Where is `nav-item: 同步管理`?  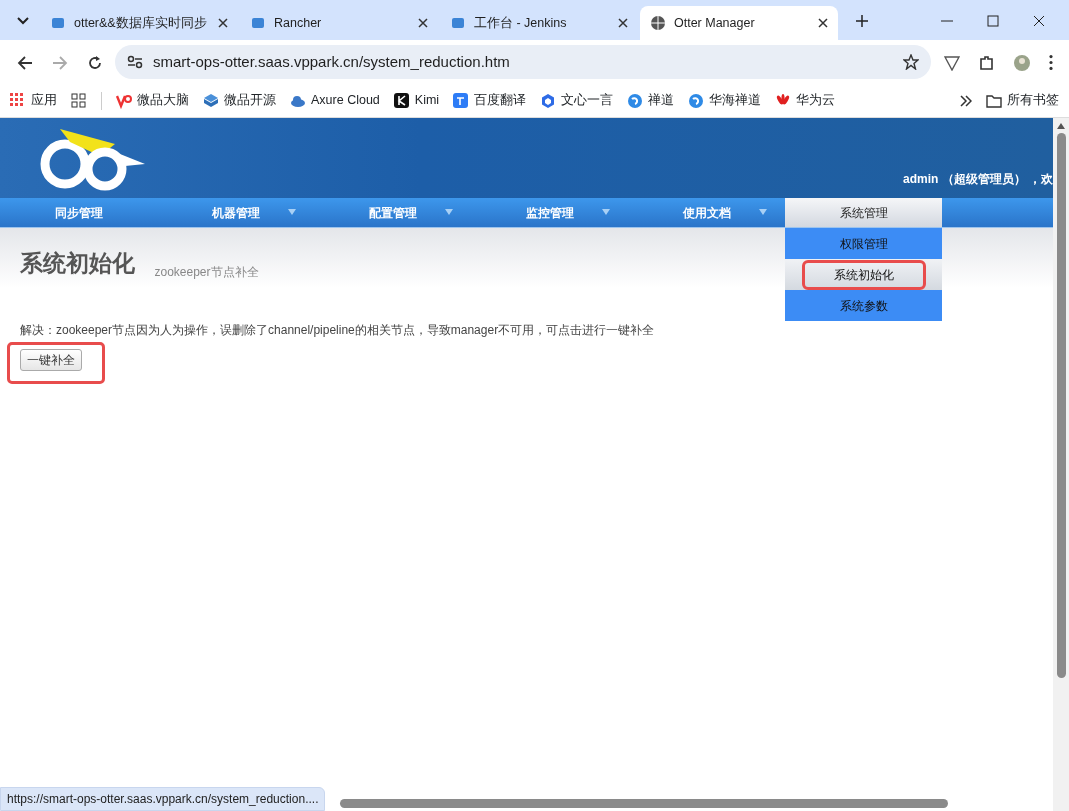
nav-item: 同步管理 is located at coordinates (78, 212).